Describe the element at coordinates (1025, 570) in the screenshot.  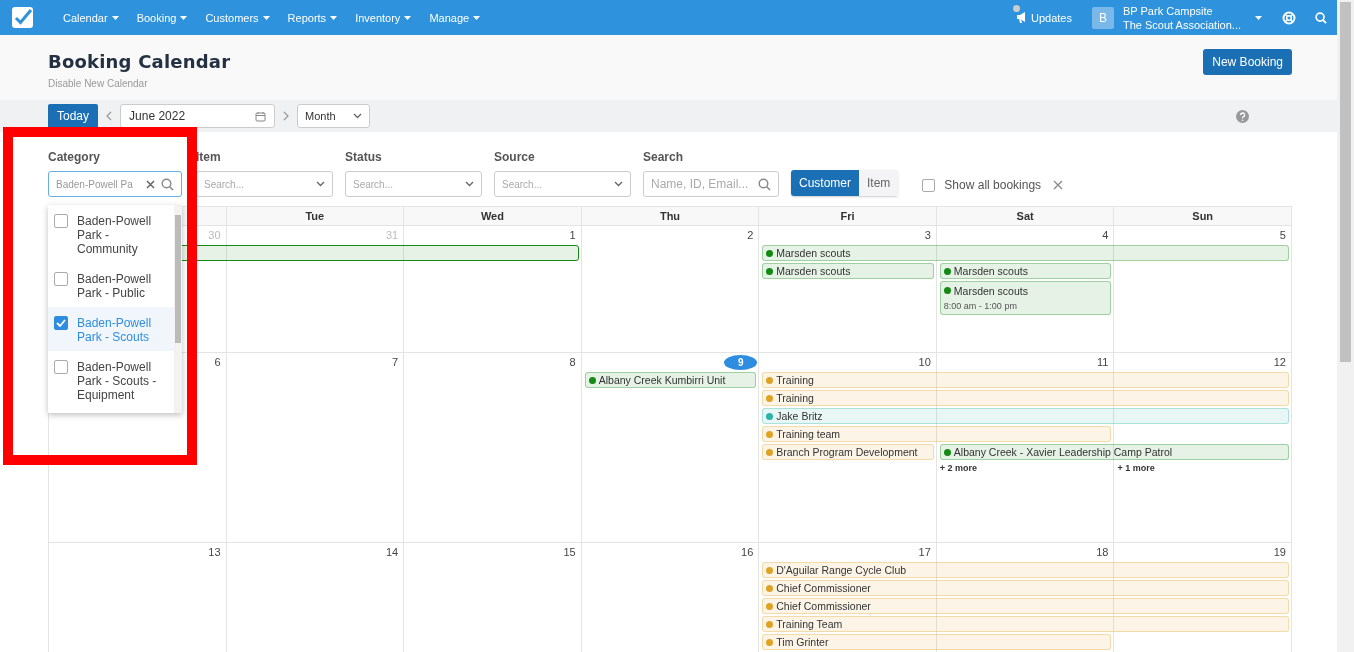
I see `event-bar: D'Aguilar Range Cycle Club` at that location.